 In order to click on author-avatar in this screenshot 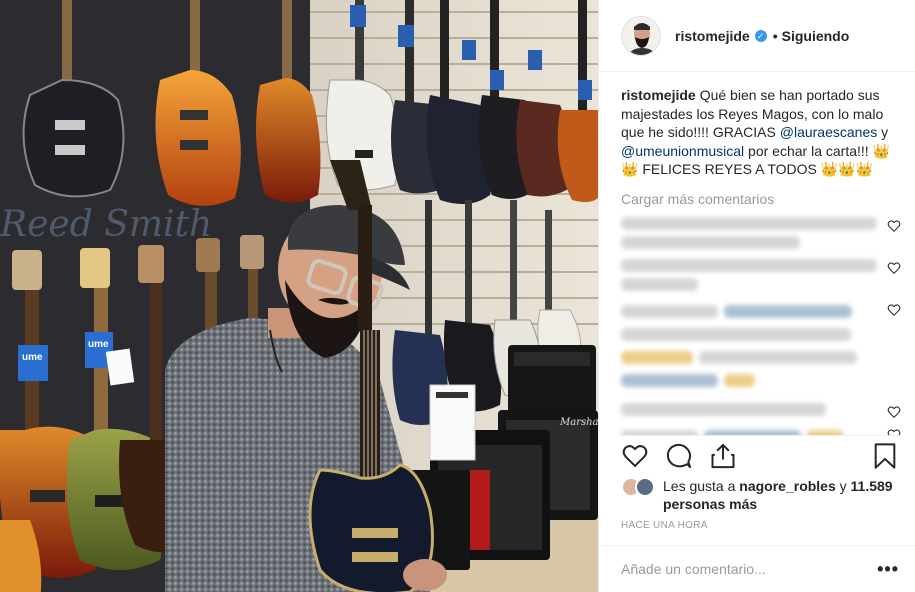, I will do `click(641, 35)`.